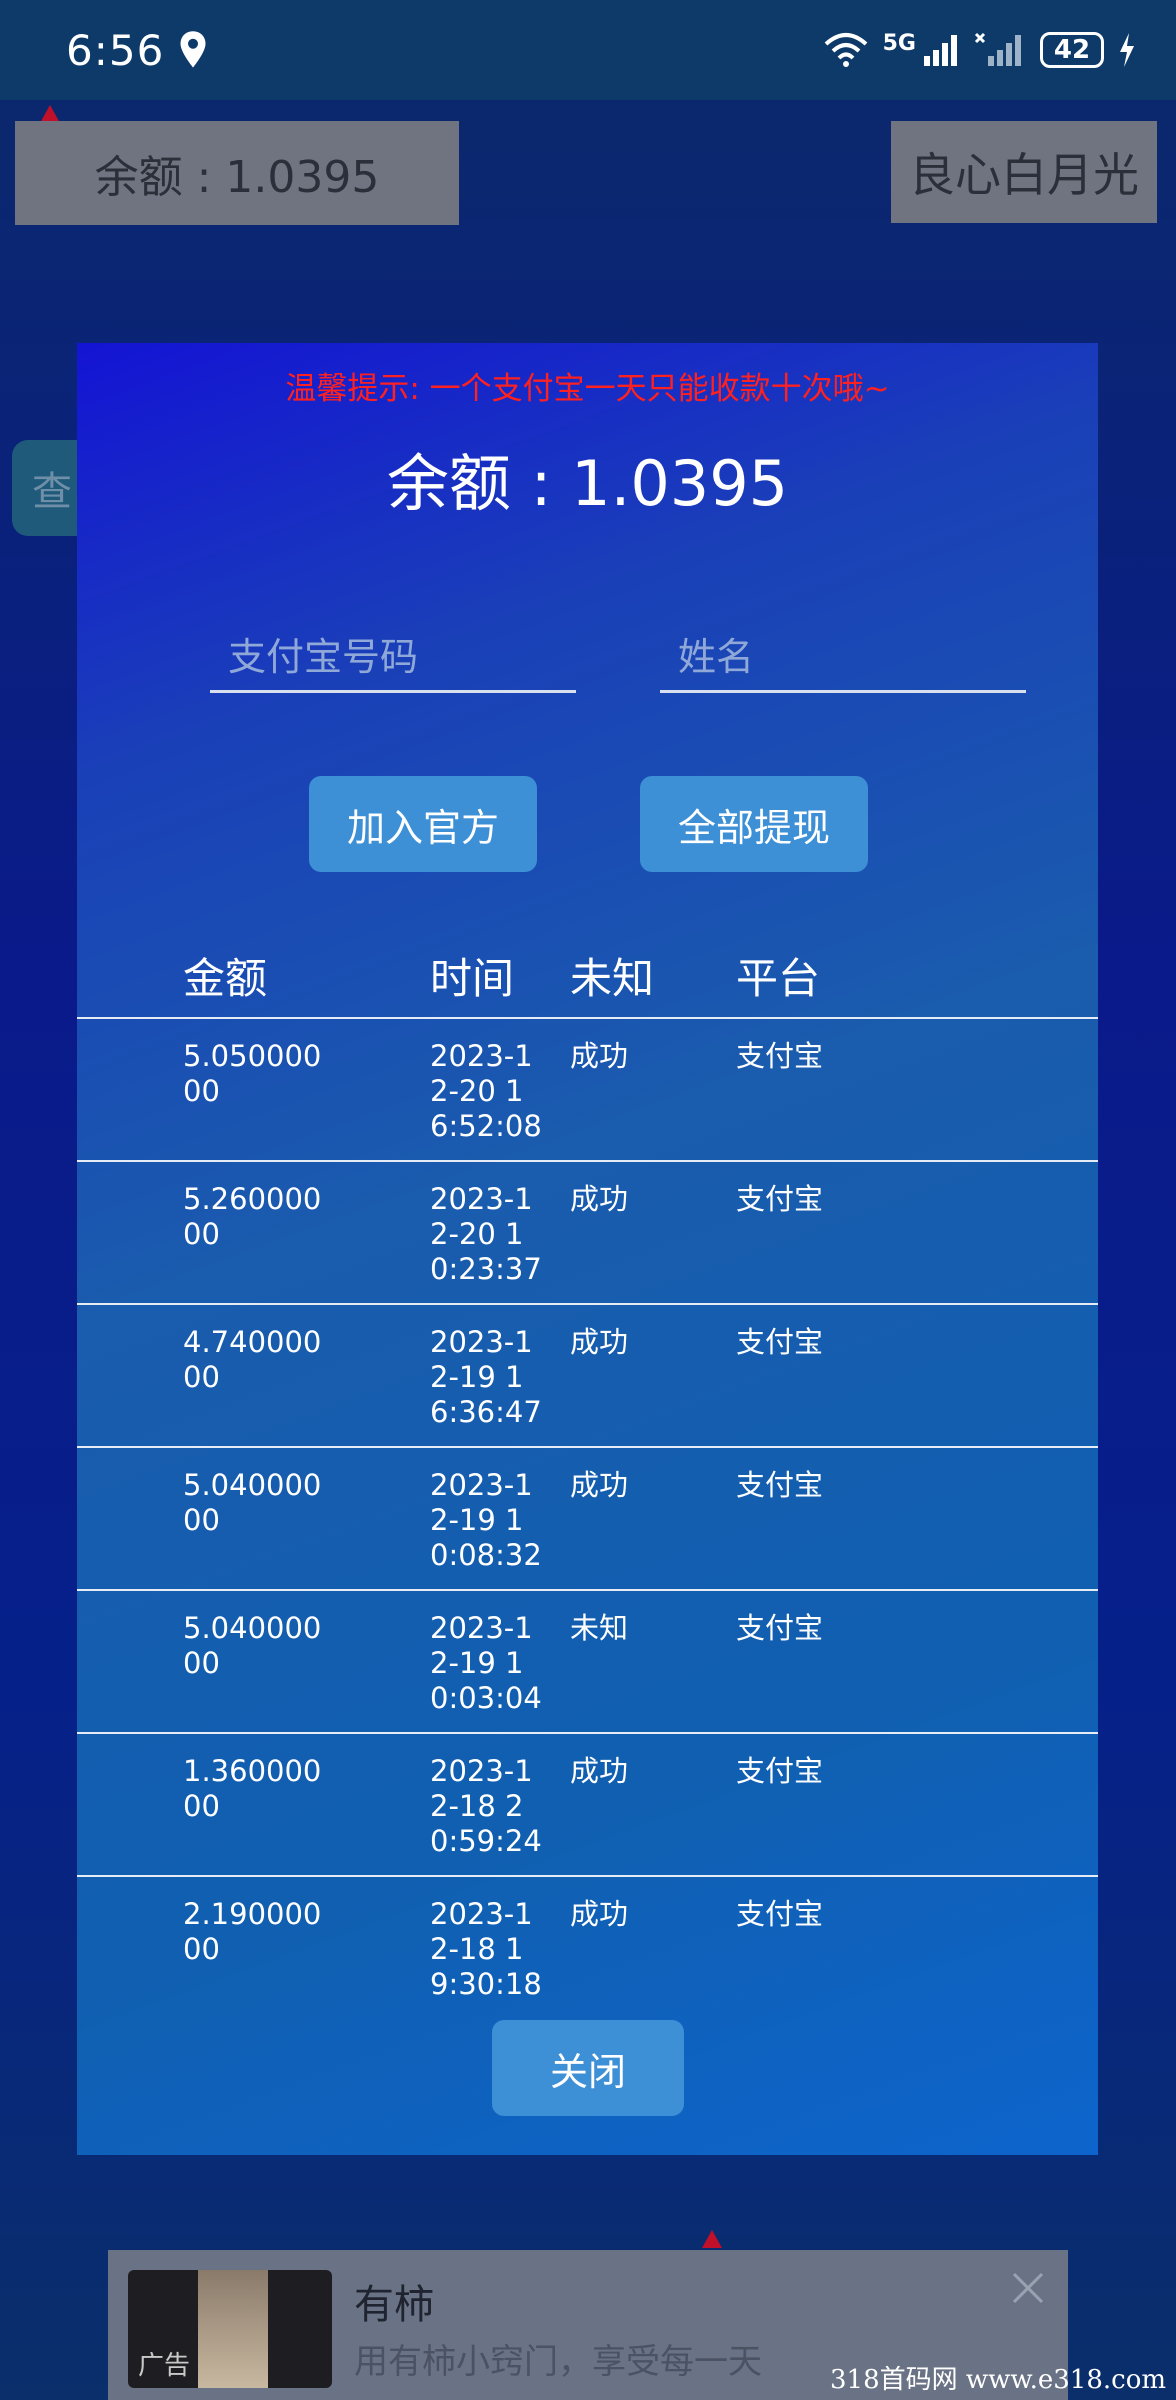 The width and height of the screenshot is (1176, 2400). Describe the element at coordinates (486, 1377) in the screenshot. I see `cell-time: 2023-12-19 16:36:47` at that location.